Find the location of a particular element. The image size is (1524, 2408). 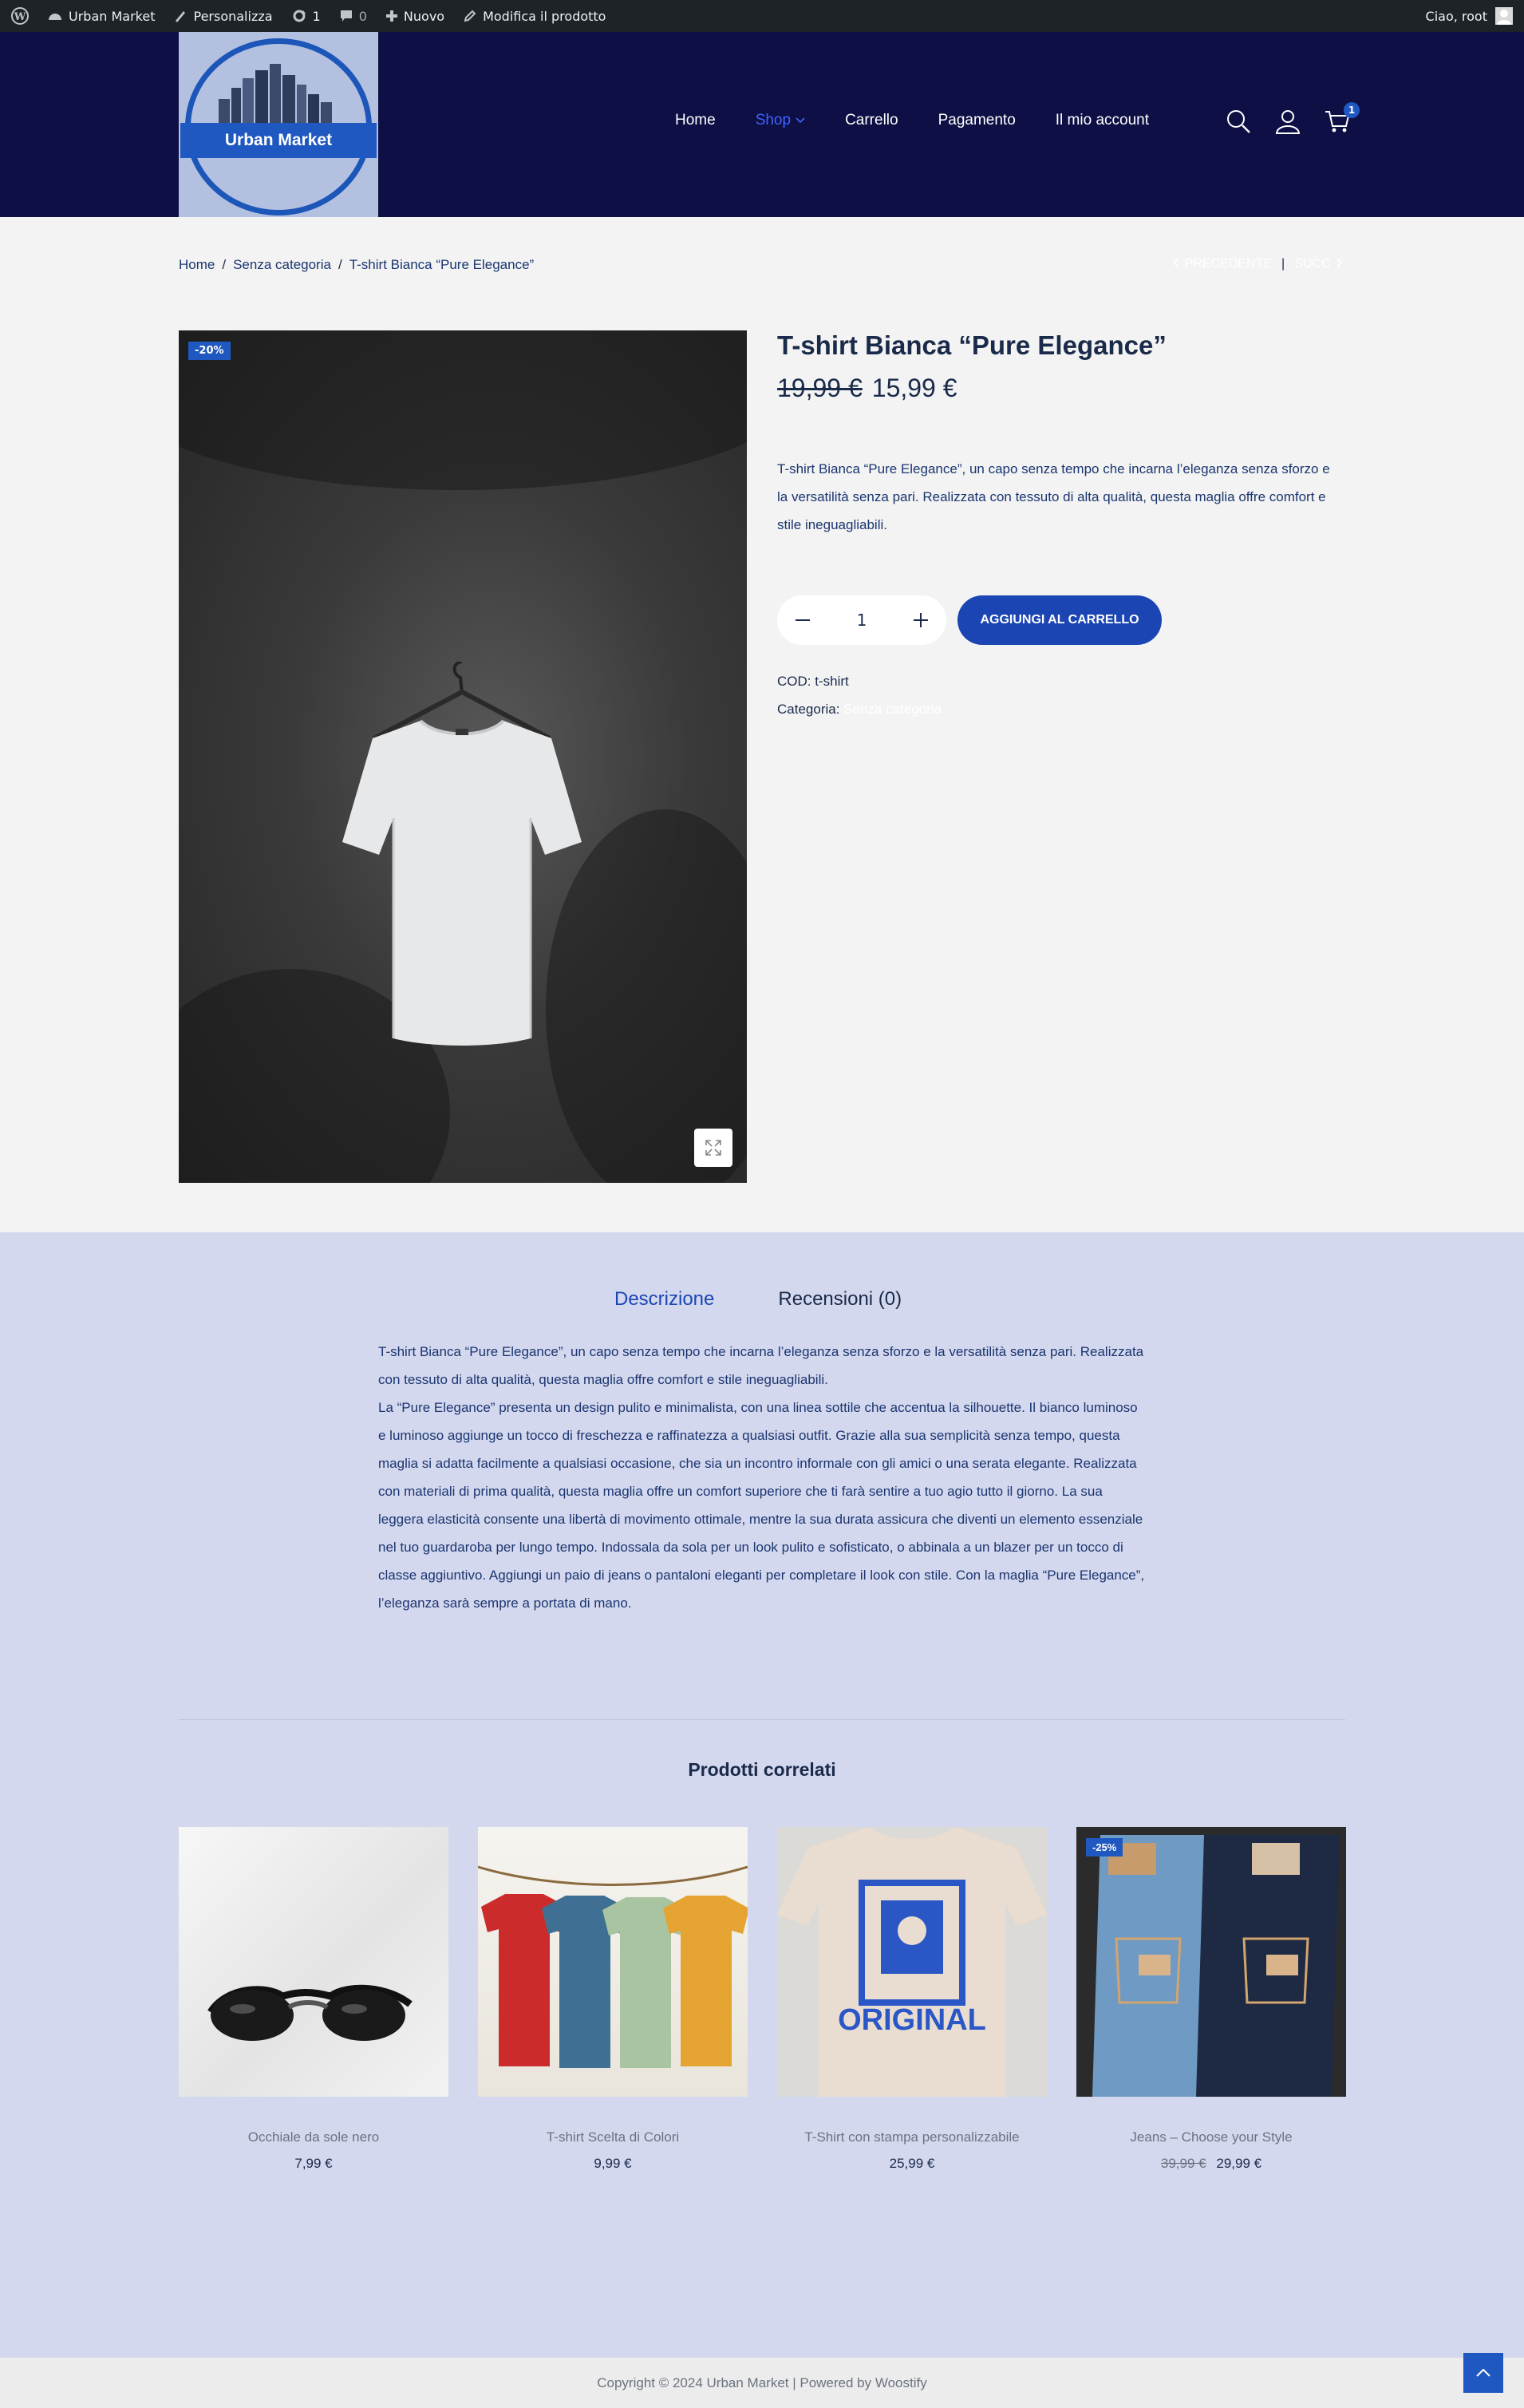

admin-updates-link: 1 is located at coordinates (306, 16).